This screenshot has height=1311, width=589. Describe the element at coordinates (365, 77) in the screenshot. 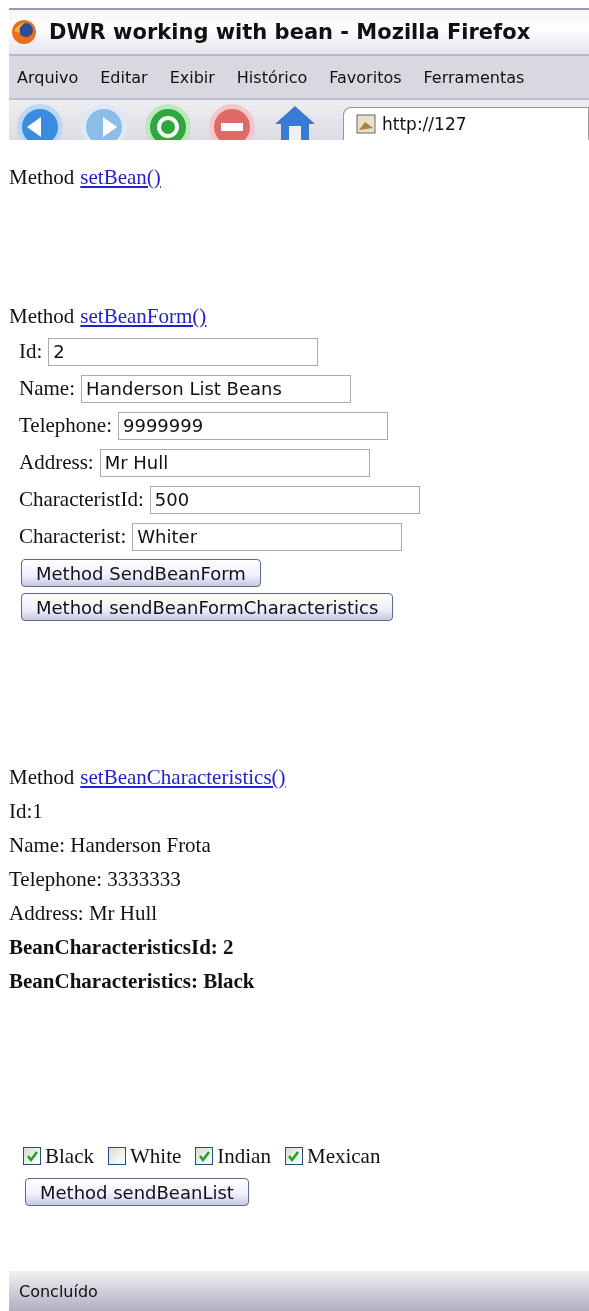

I see `menu-item: Favoritos` at that location.